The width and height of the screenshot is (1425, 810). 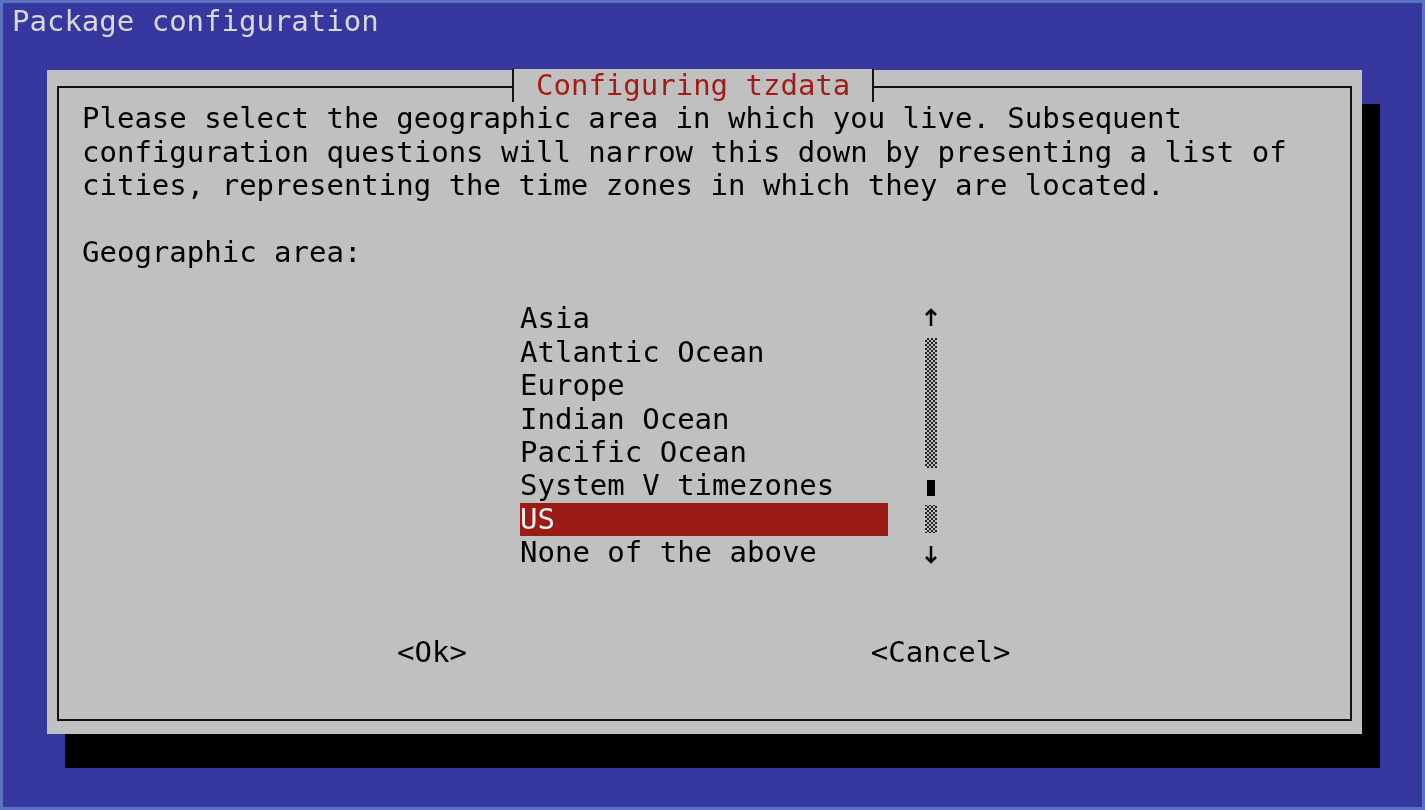 I want to click on ok-button: <Ok>, so click(x=432, y=653).